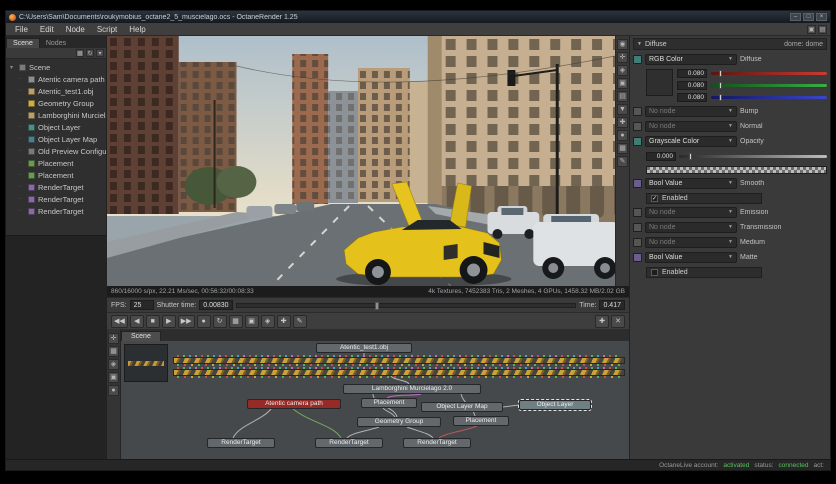 The width and height of the screenshot is (836, 484). I want to click on camera-icon: ◉, so click(622, 44).